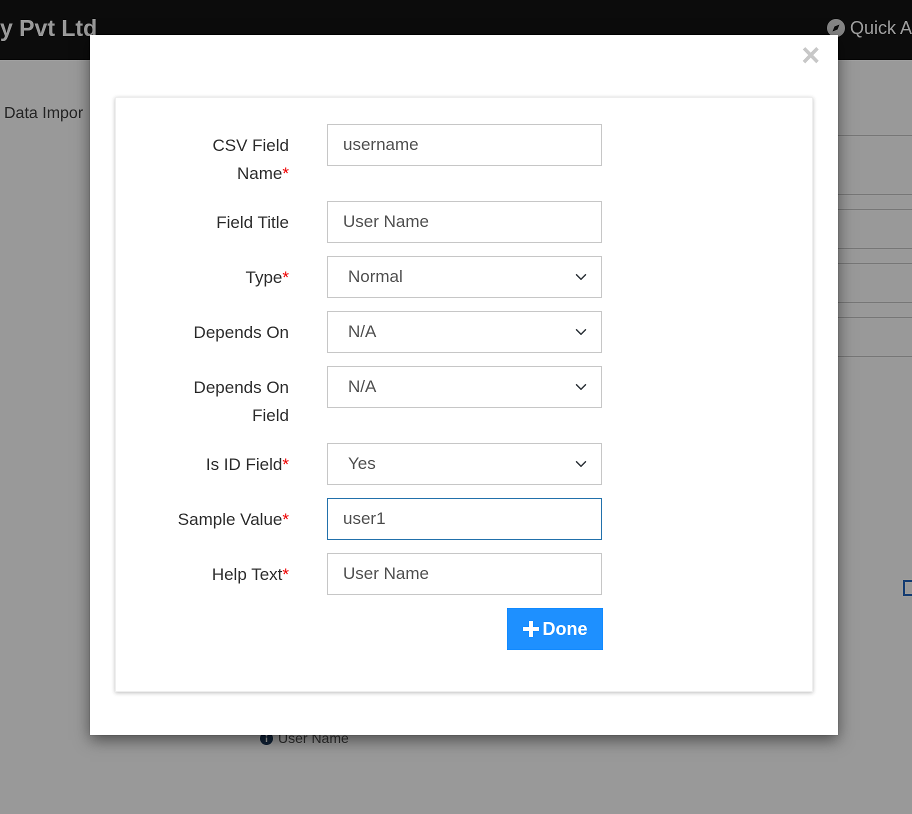  Describe the element at coordinates (464, 519) in the screenshot. I see `input-field: user1` at that location.